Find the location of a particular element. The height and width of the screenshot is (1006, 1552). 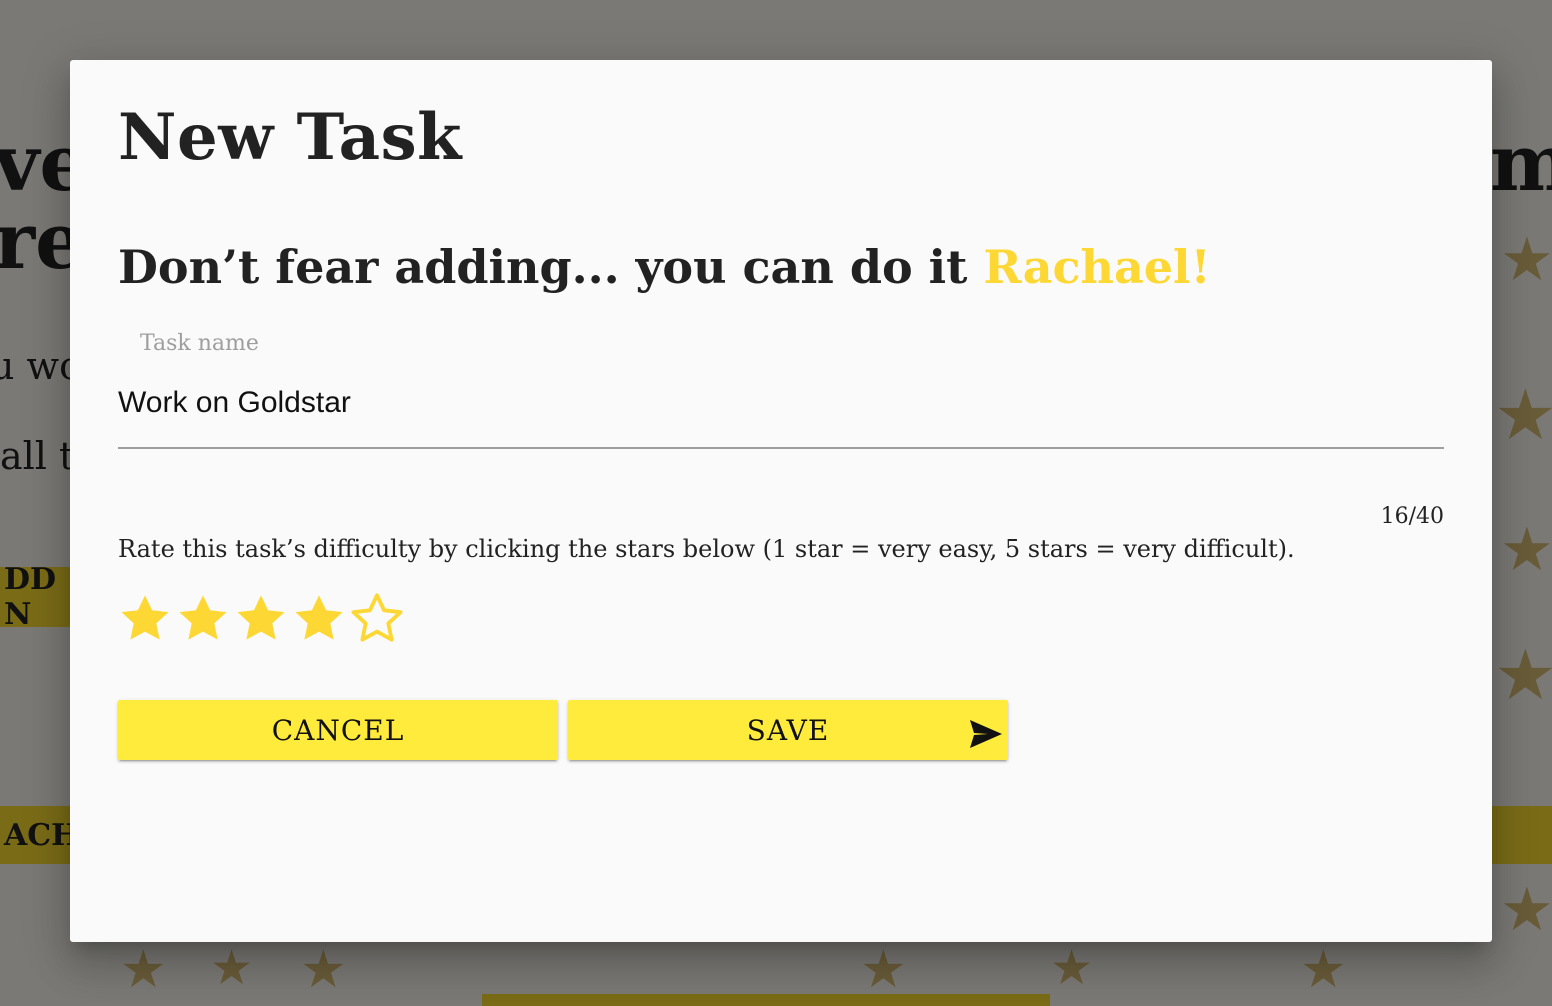

star-outline-icon is located at coordinates (377, 619).